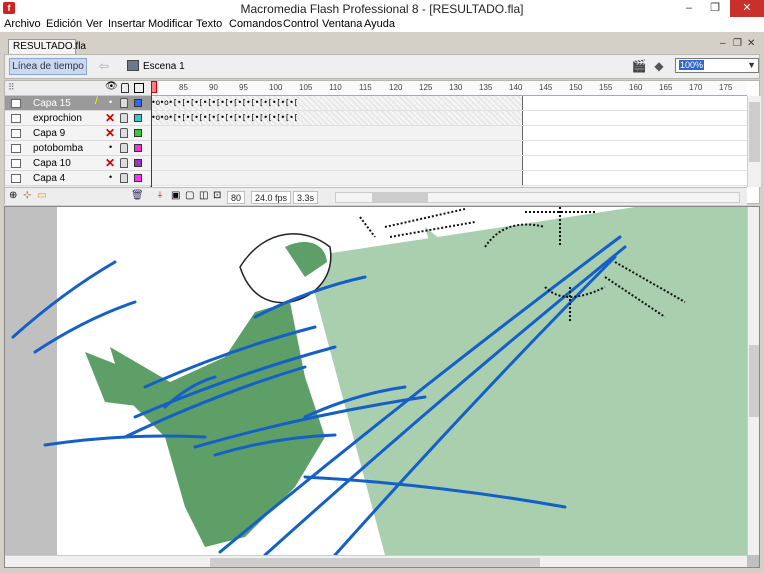  What do you see at coordinates (300, 24) in the screenshot?
I see `menu-control: Control` at bounding box center [300, 24].